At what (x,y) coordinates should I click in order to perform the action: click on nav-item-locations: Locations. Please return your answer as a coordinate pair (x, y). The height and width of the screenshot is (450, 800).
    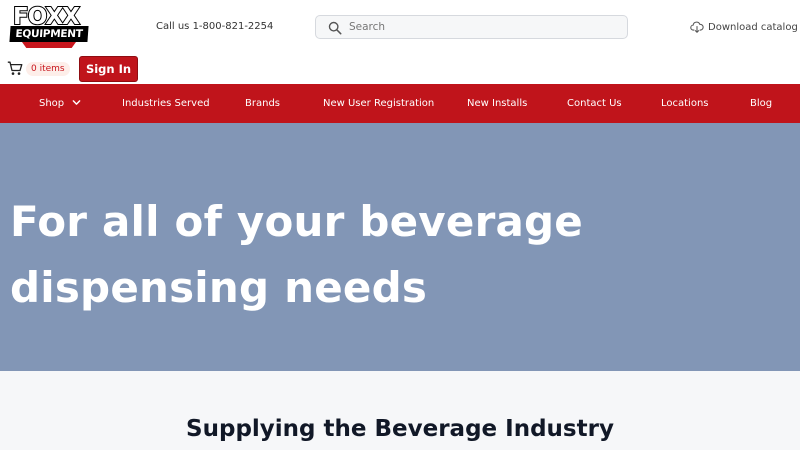
    Looking at the image, I should click on (685, 103).